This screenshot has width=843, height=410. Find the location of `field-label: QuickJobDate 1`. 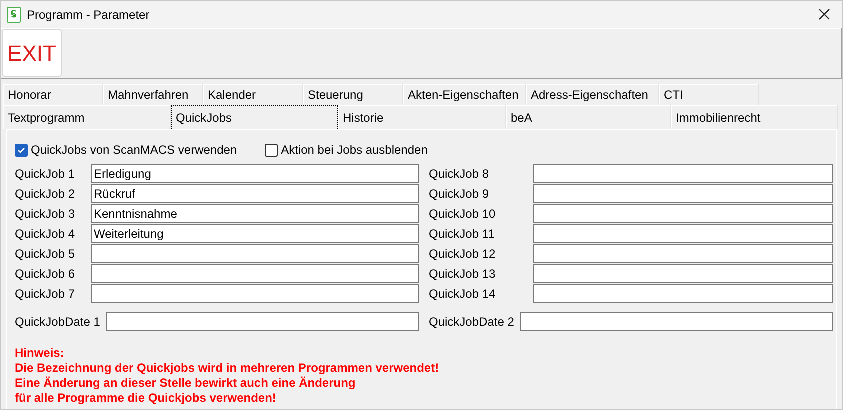

field-label: QuickJobDate 1 is located at coordinates (58, 322).